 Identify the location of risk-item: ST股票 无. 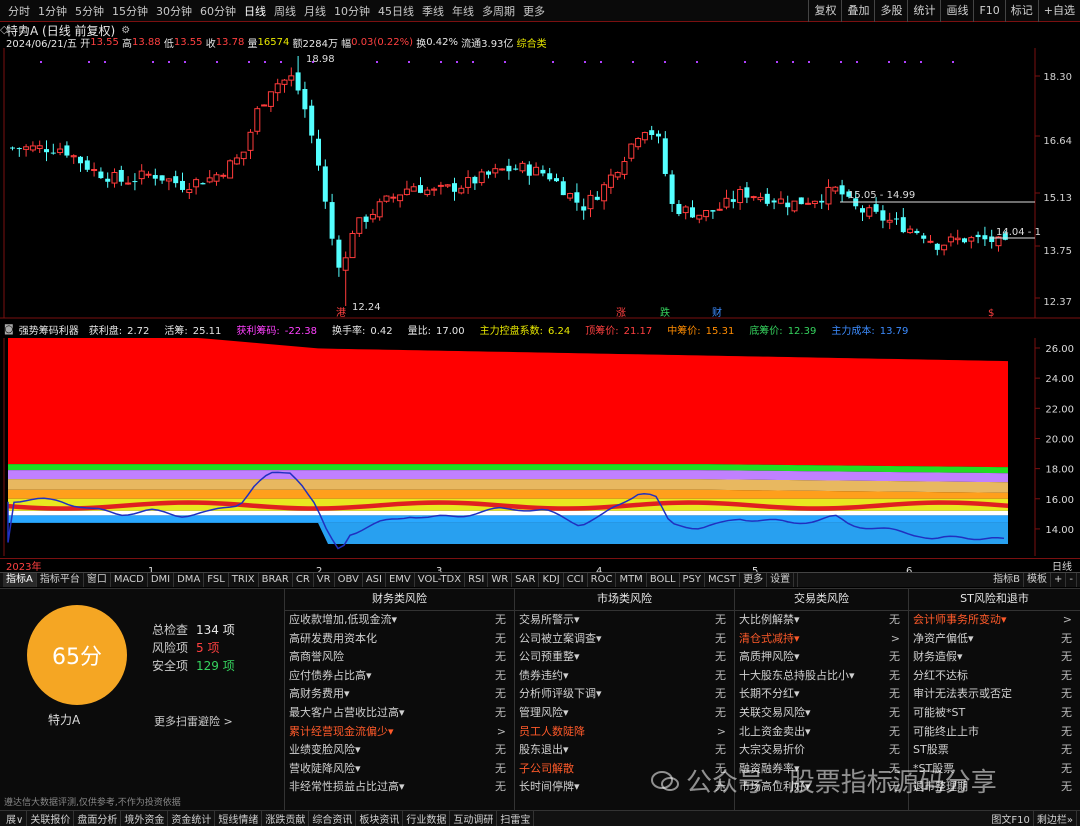
(994, 750).